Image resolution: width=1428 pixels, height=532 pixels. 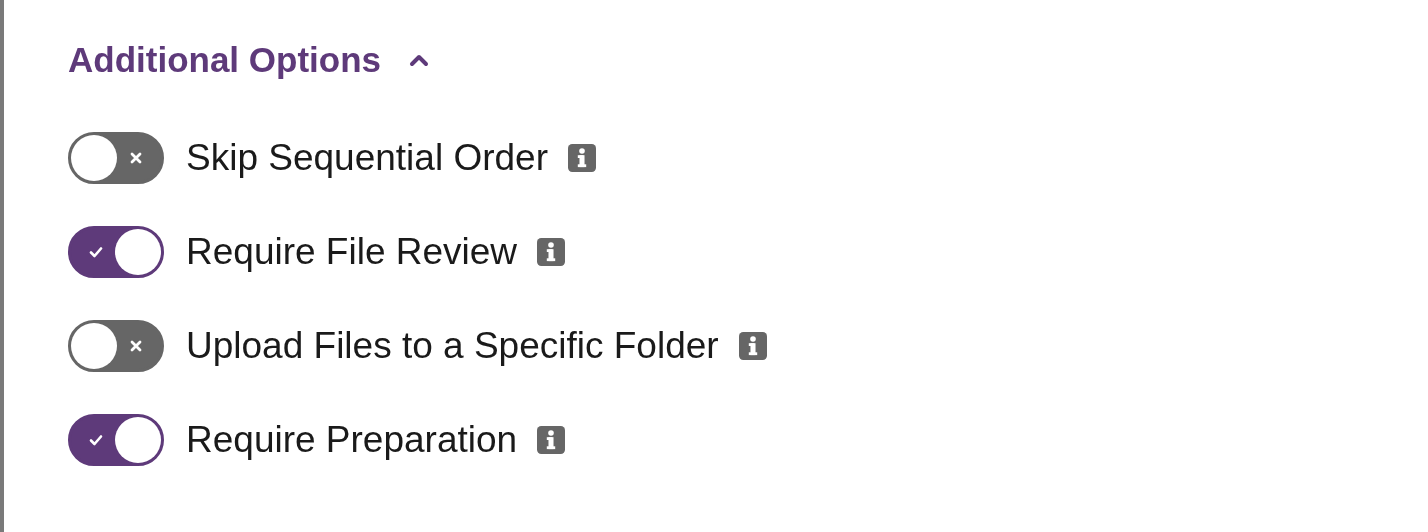 I want to click on option-label: Require Preparation, so click(x=352, y=440).